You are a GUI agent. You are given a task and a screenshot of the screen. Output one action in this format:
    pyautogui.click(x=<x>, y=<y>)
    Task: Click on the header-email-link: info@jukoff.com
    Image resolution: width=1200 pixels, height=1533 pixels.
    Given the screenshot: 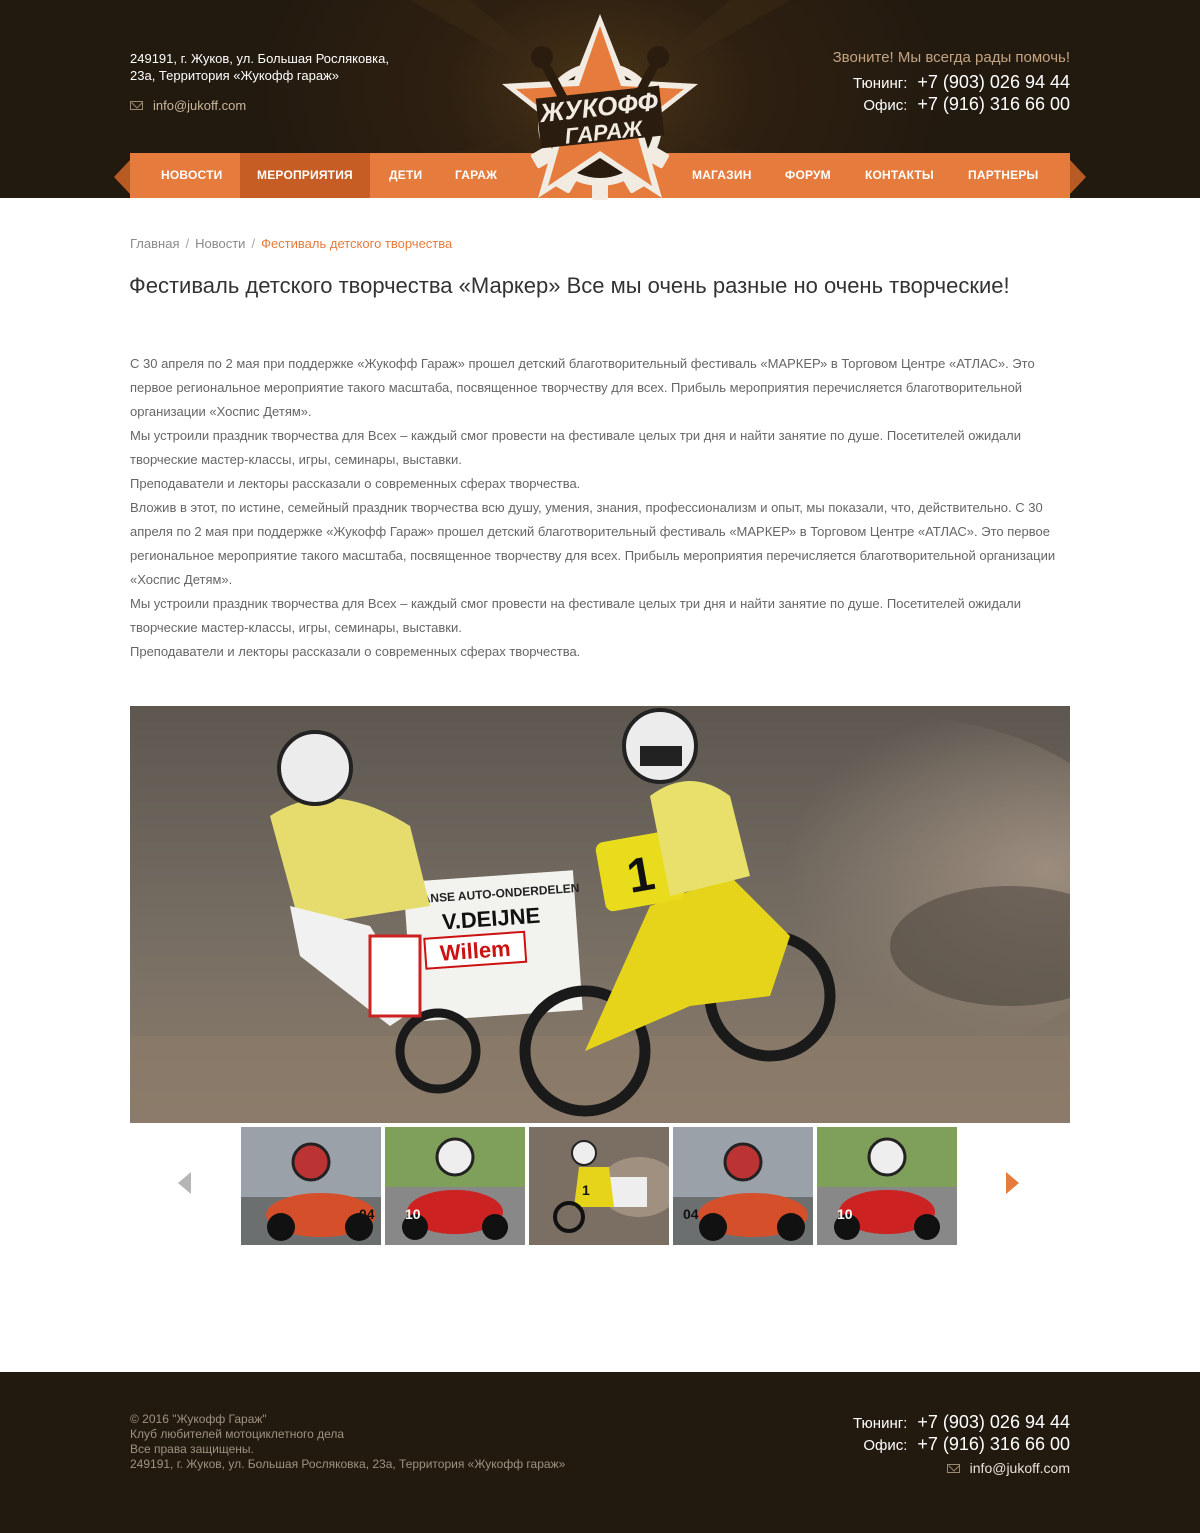 What is the action you would take?
    pyautogui.click(x=199, y=105)
    